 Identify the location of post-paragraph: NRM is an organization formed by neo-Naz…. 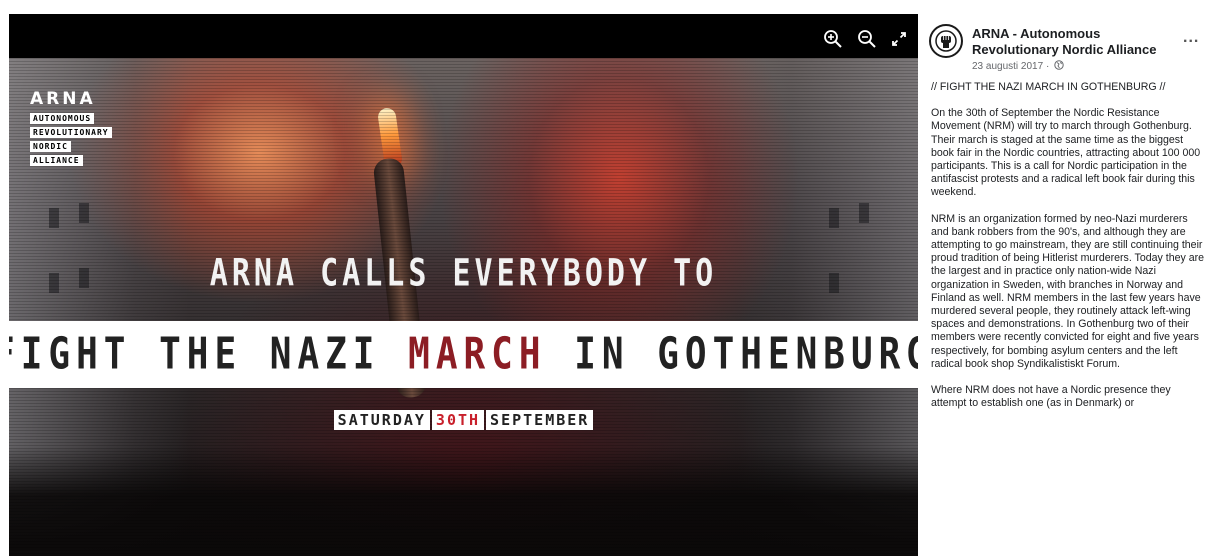
(1068, 291).